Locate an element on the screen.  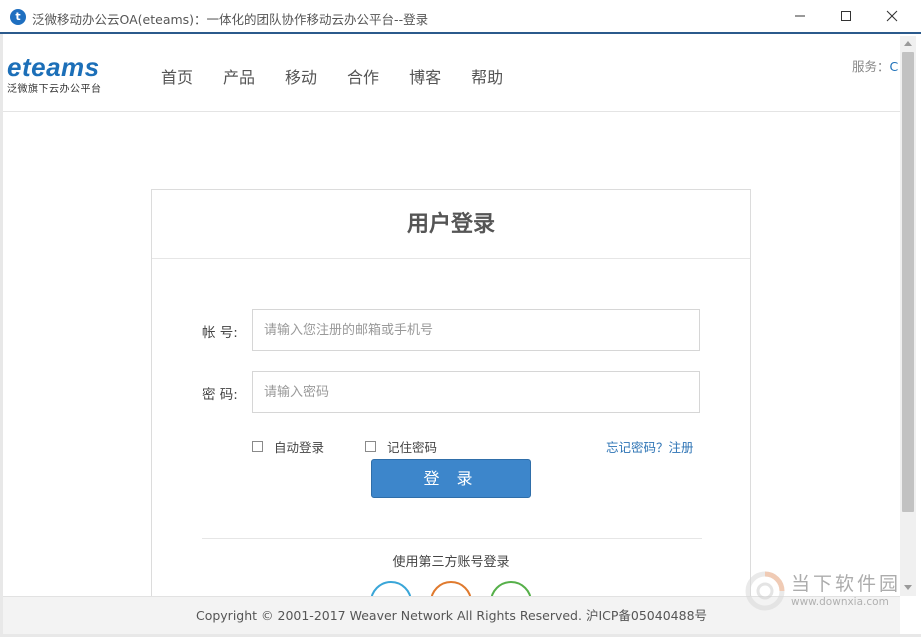
window-titlebar: t 泛微移动办公云OA(eteams)：一体化的团队协作移动云办公平台--登录 is located at coordinates (460, 17).